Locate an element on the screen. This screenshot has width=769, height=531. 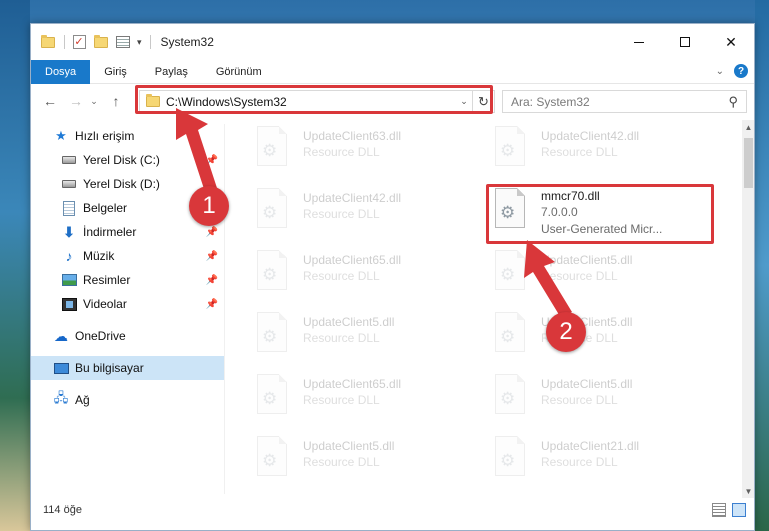
file-item: ⚙ UpdateClient21.dll Resource DLL is located at coordinates (598, 458).